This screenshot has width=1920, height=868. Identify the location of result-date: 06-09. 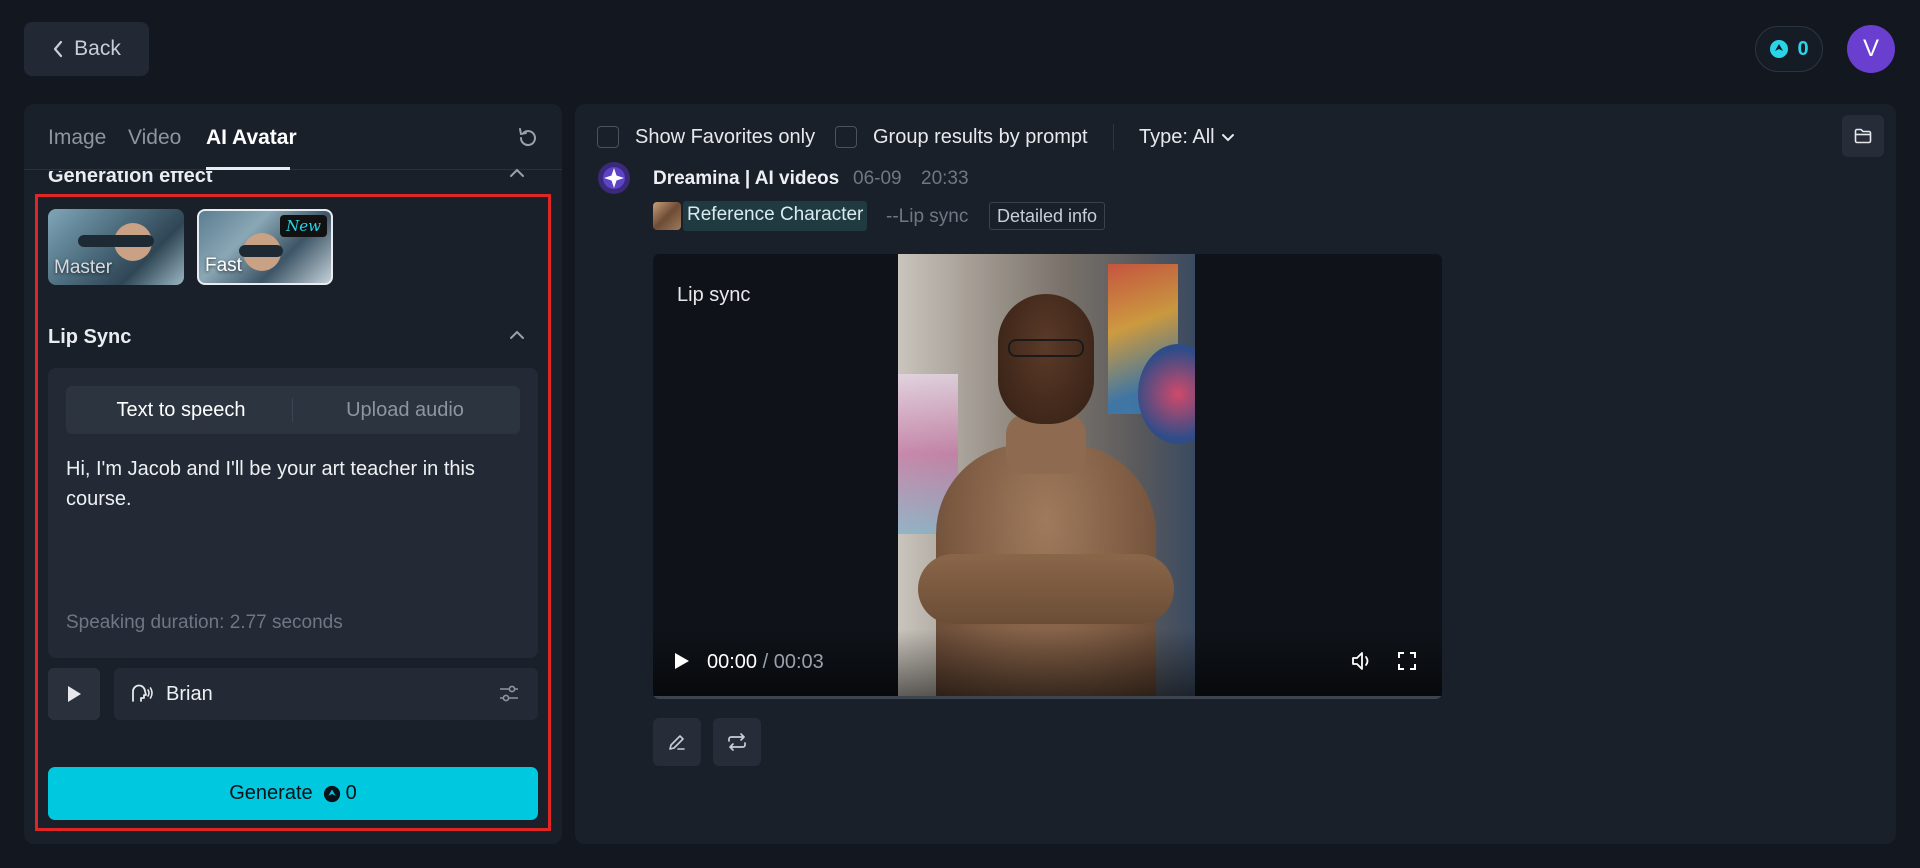
(877, 178).